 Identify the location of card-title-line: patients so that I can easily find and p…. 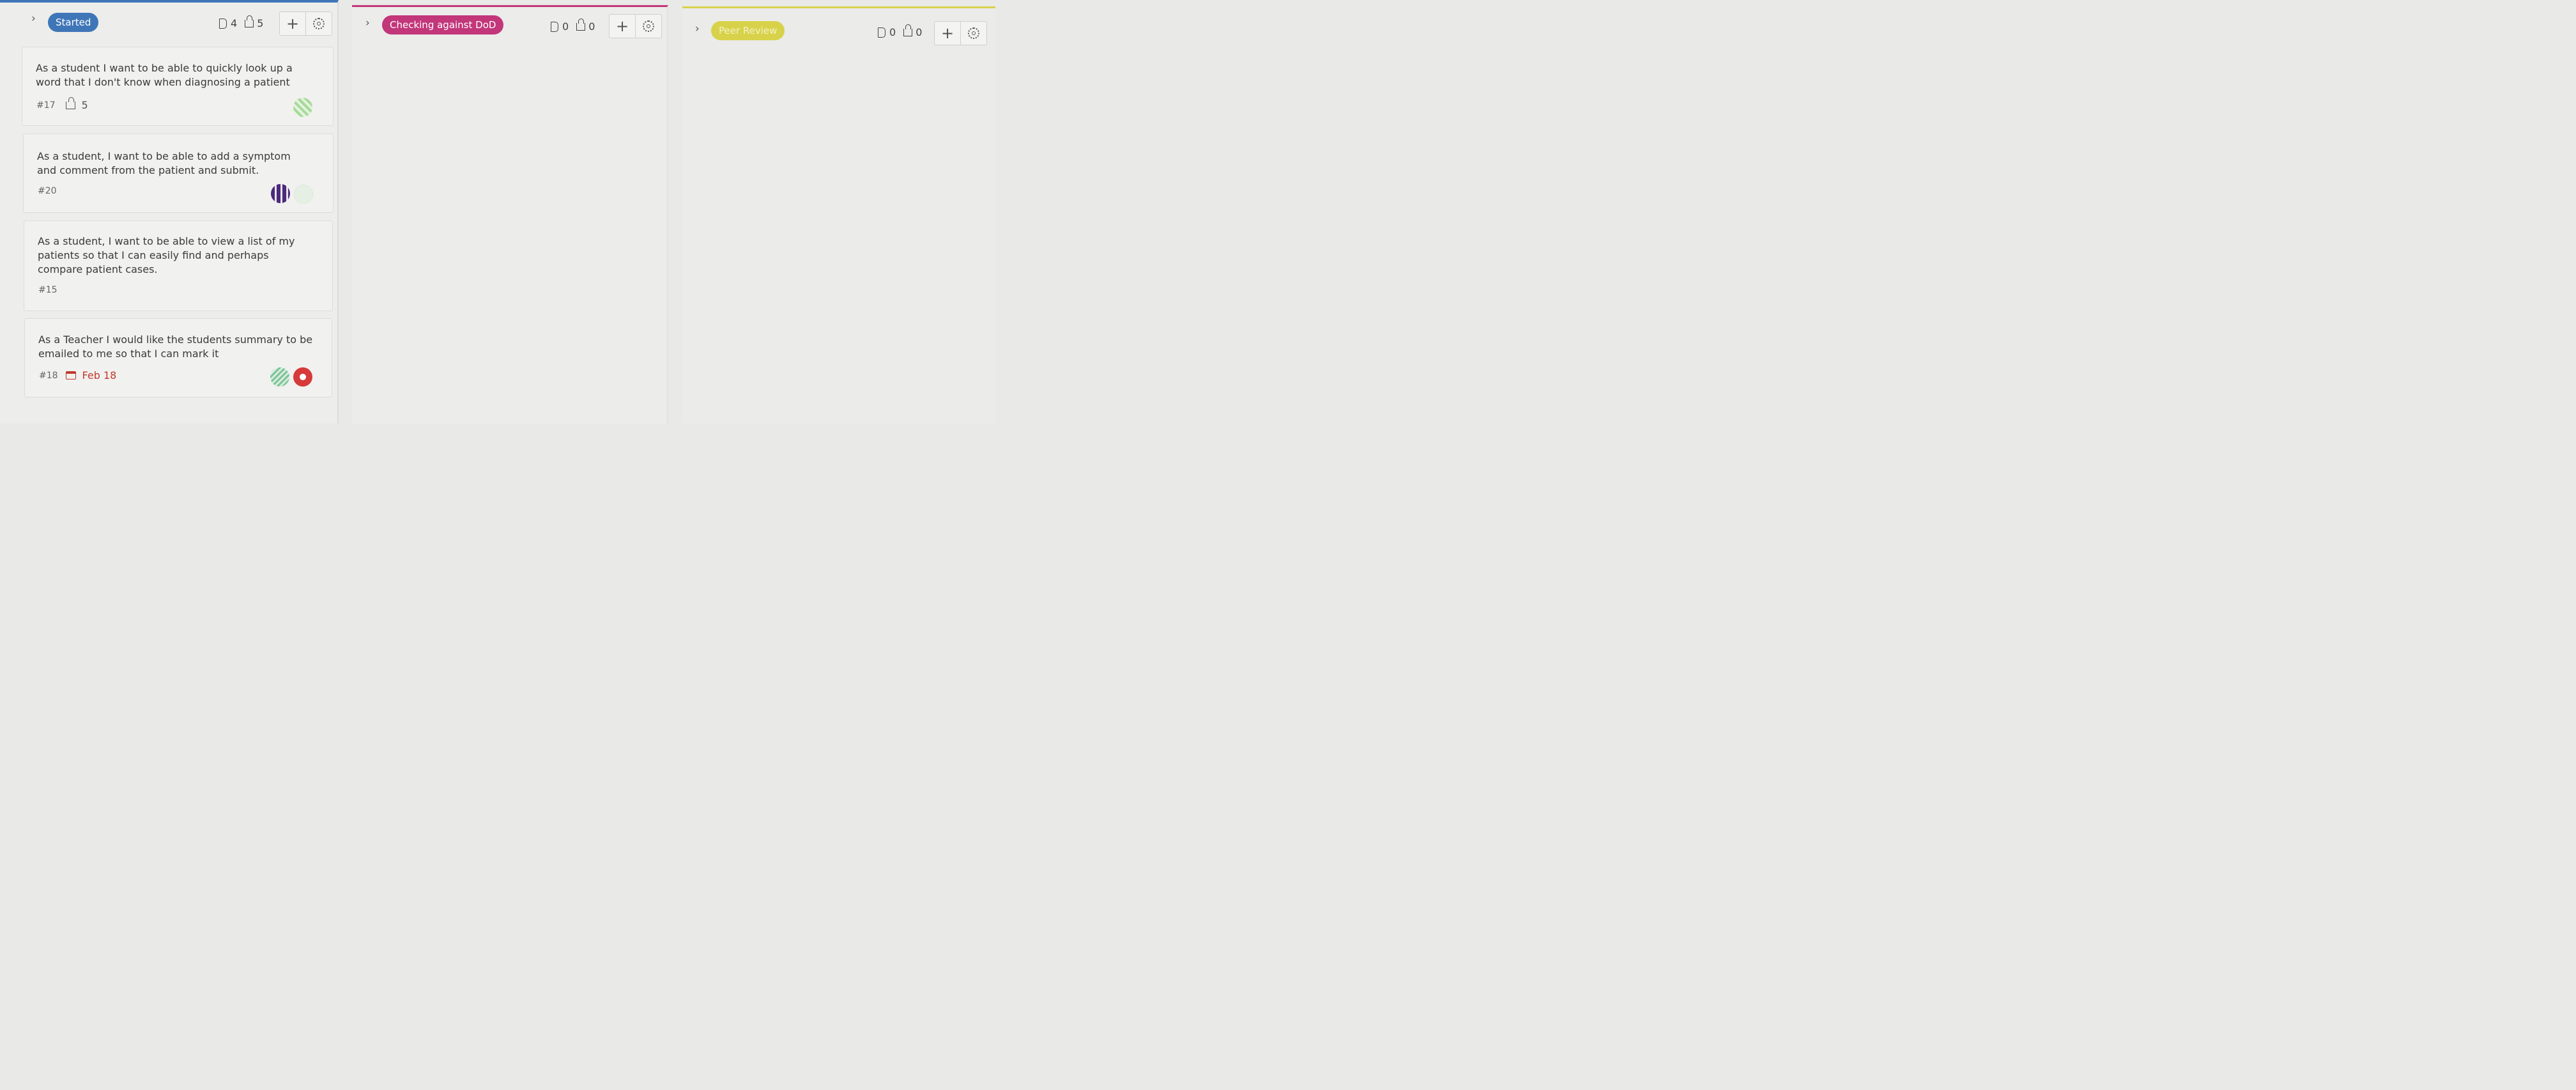
(153, 255).